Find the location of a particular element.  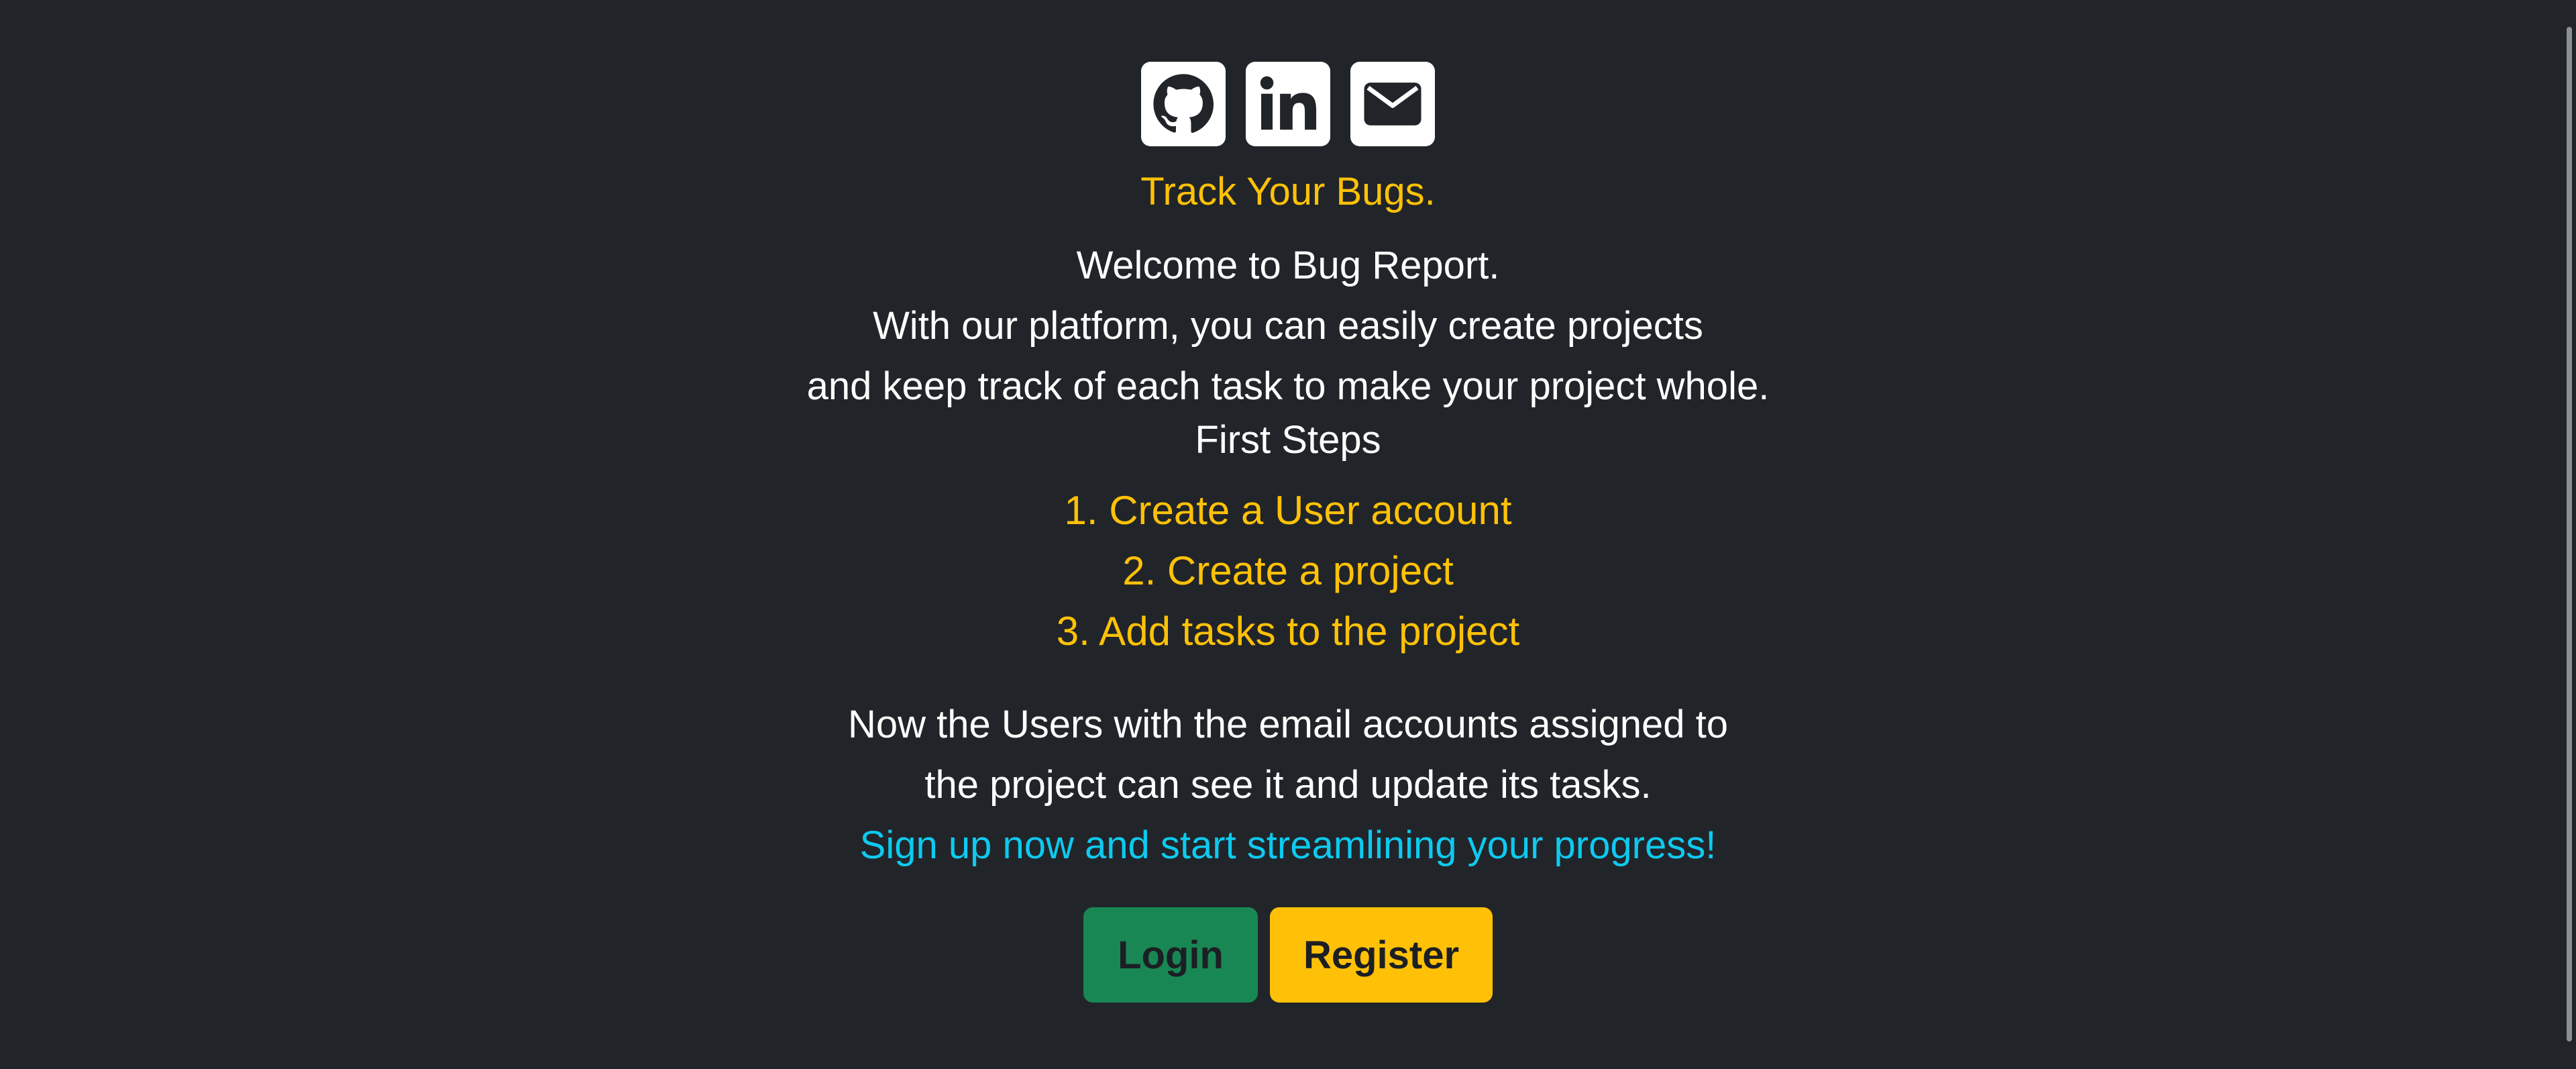

scrollbar is located at coordinates (2568, 534).